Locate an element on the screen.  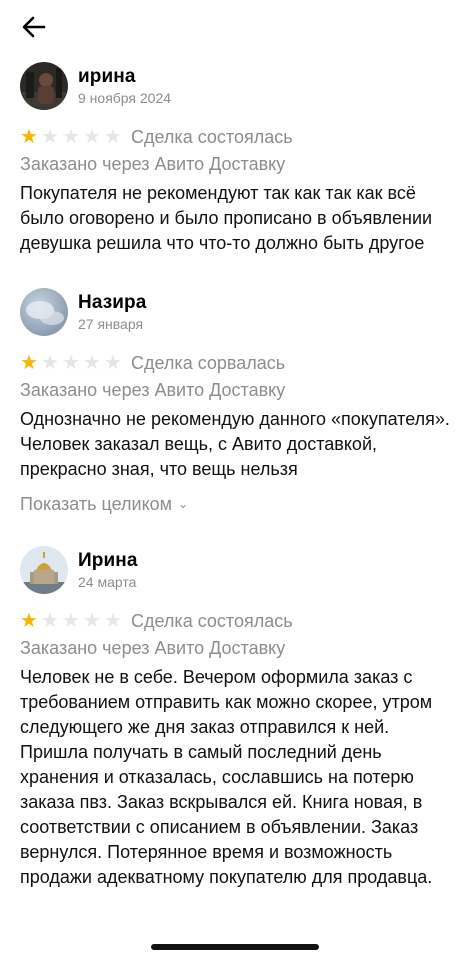
reviewer-name: Ирина is located at coordinates (108, 561).